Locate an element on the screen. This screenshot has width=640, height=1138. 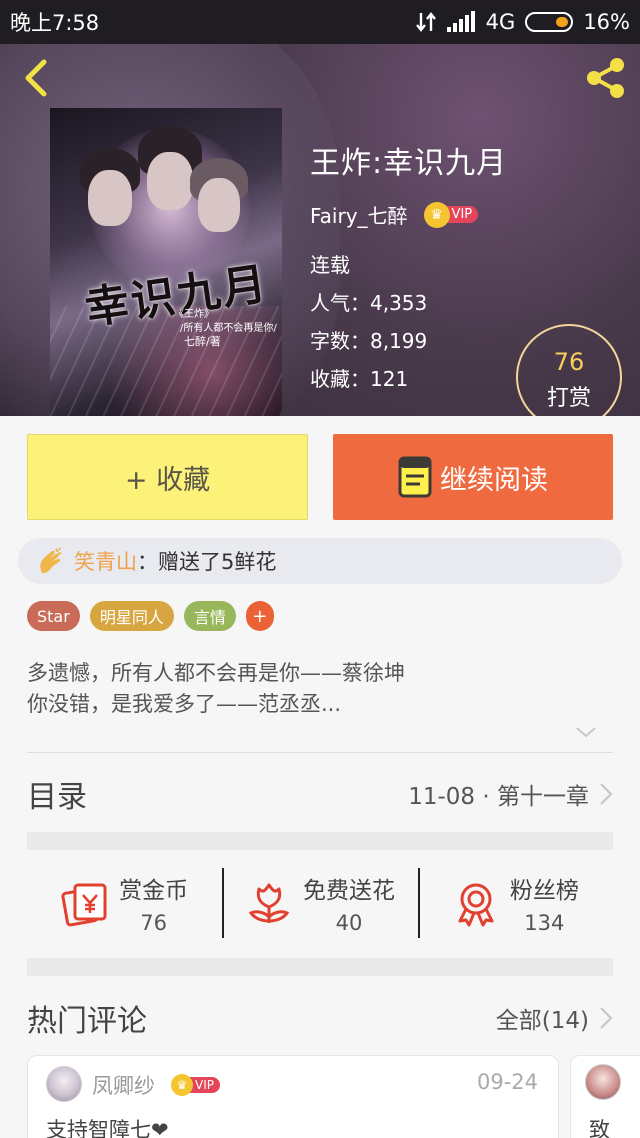
comment-text: 支持智障七❤ is located at coordinates (107, 1128).